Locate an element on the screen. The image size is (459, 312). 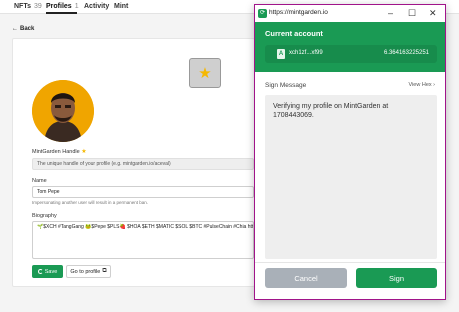
avatar is located at coordinates (63, 111).